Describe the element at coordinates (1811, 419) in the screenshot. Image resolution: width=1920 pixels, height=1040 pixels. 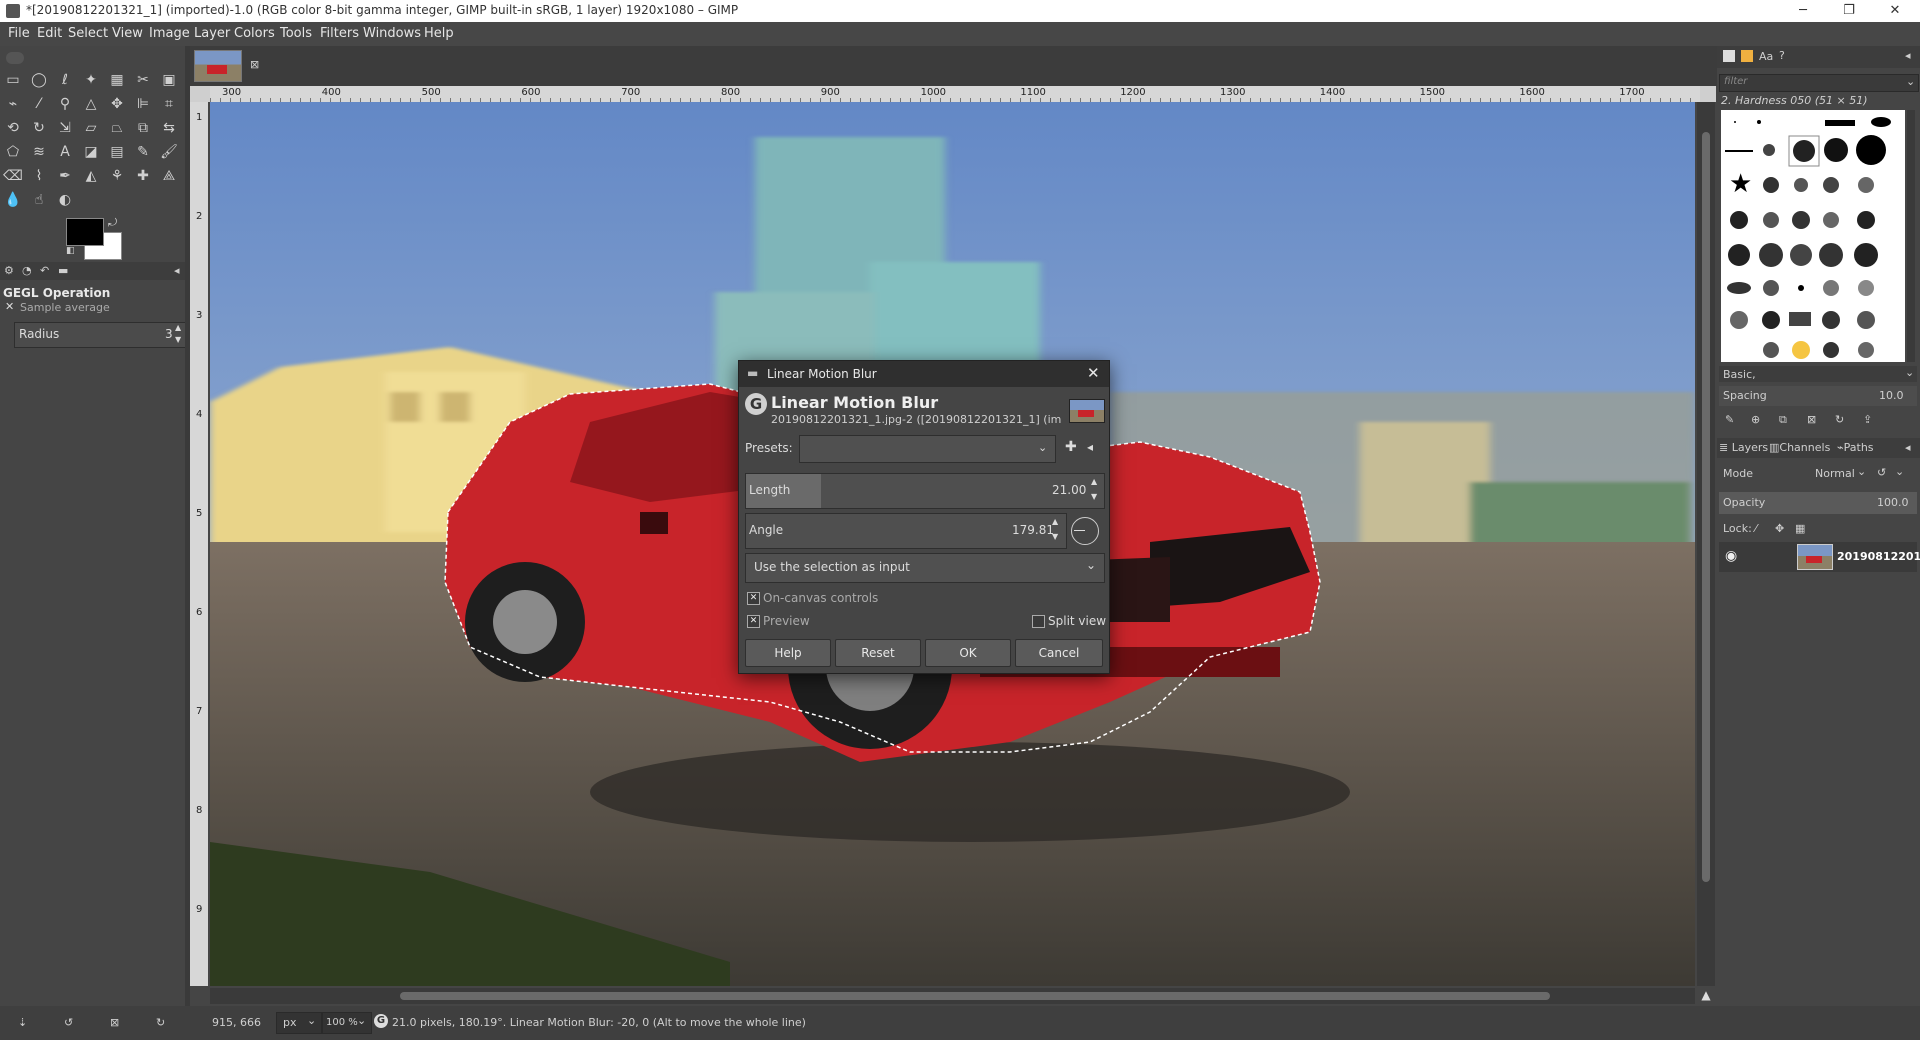
I see `delete-brush-icon: ⊠` at that location.